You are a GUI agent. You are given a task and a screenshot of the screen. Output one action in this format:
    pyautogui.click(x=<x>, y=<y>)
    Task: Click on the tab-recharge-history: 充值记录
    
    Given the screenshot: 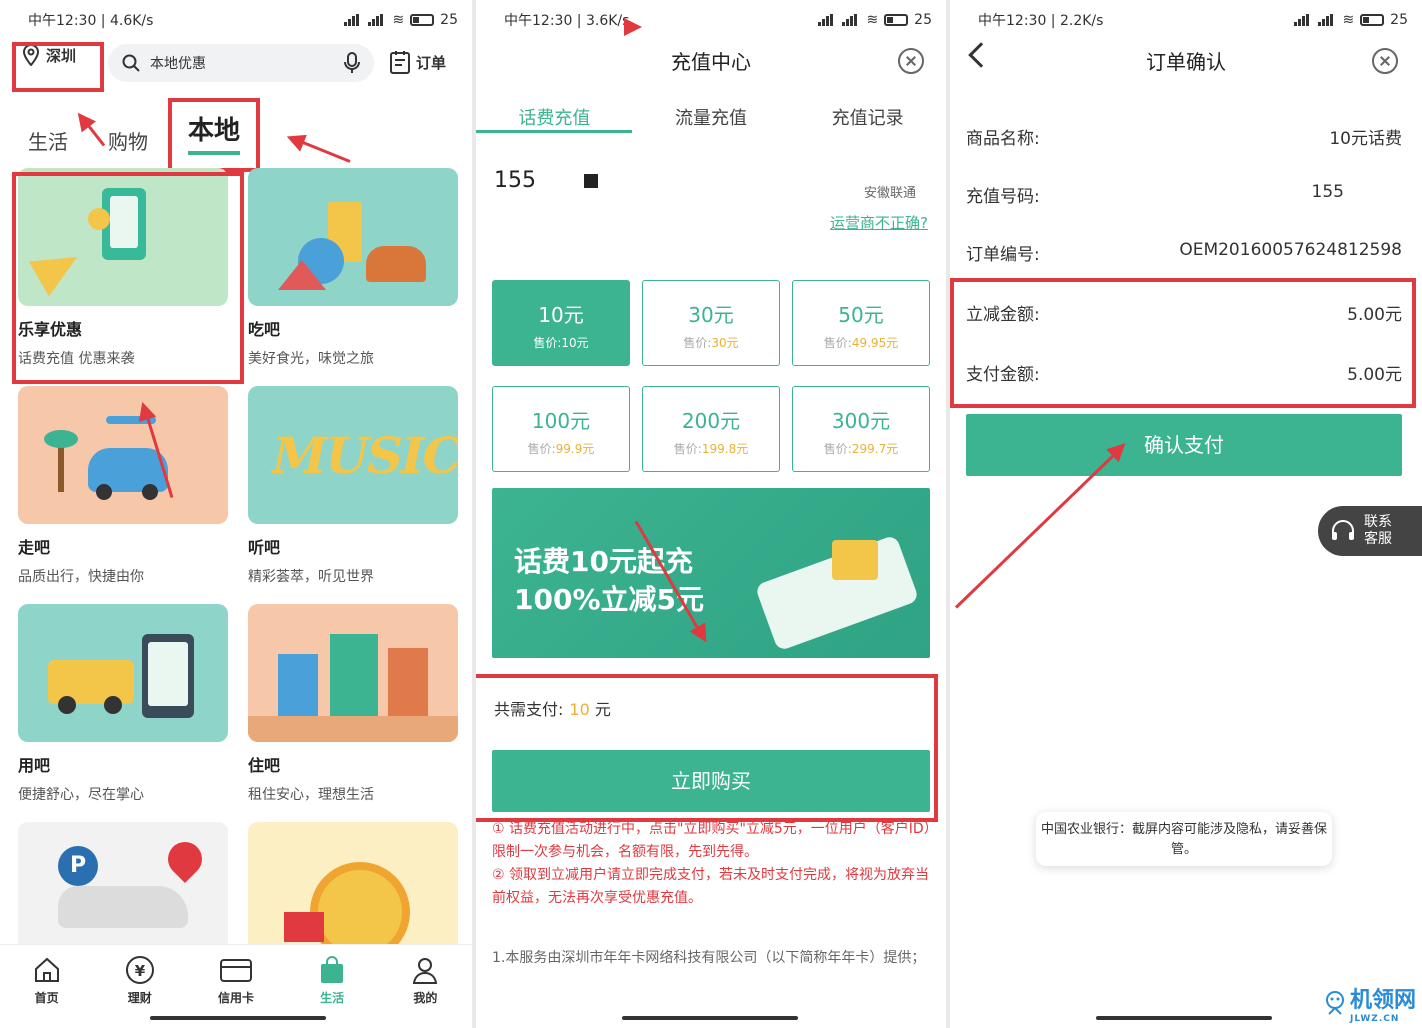 What is the action you would take?
    pyautogui.click(x=868, y=117)
    